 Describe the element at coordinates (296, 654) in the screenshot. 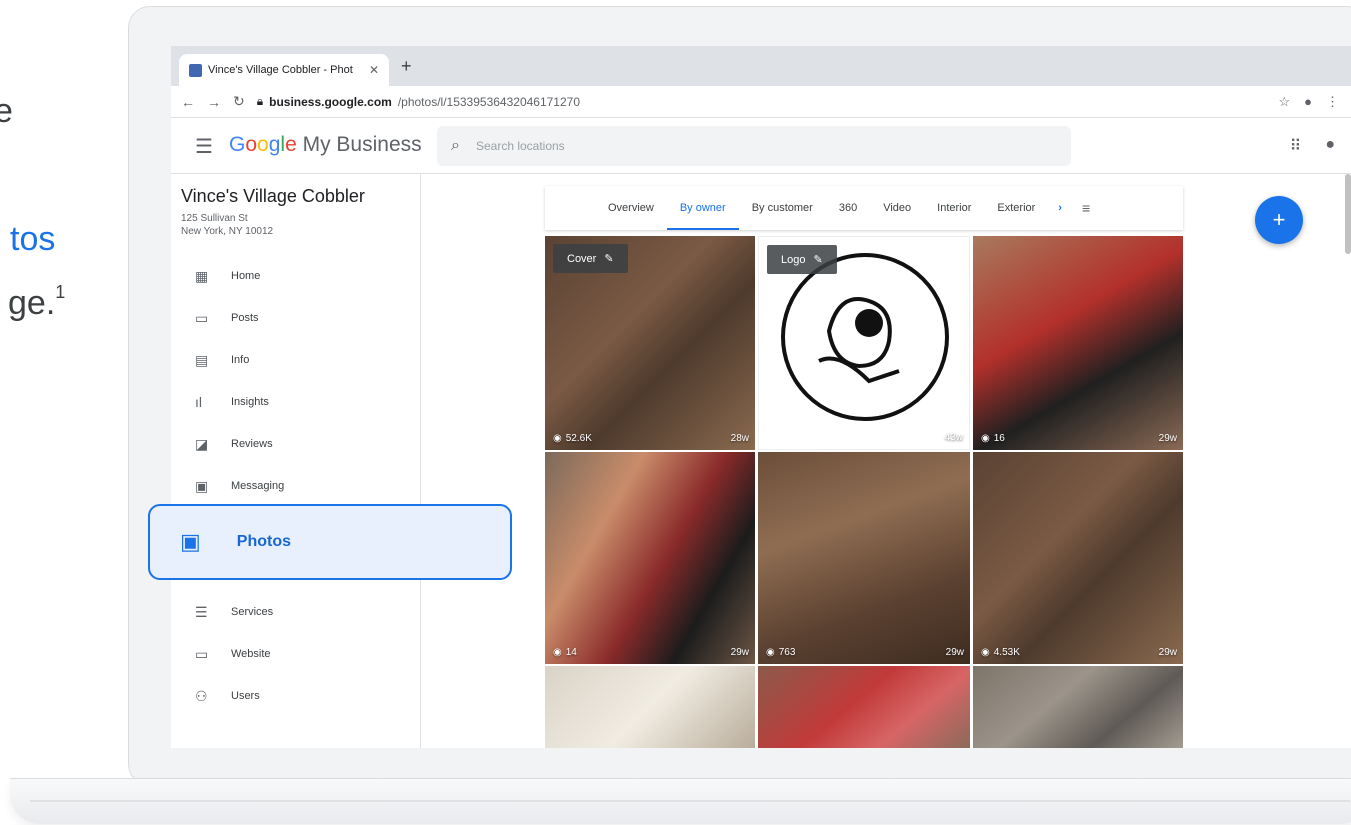

I see `sidebar-item-website: ▭ Website` at that location.